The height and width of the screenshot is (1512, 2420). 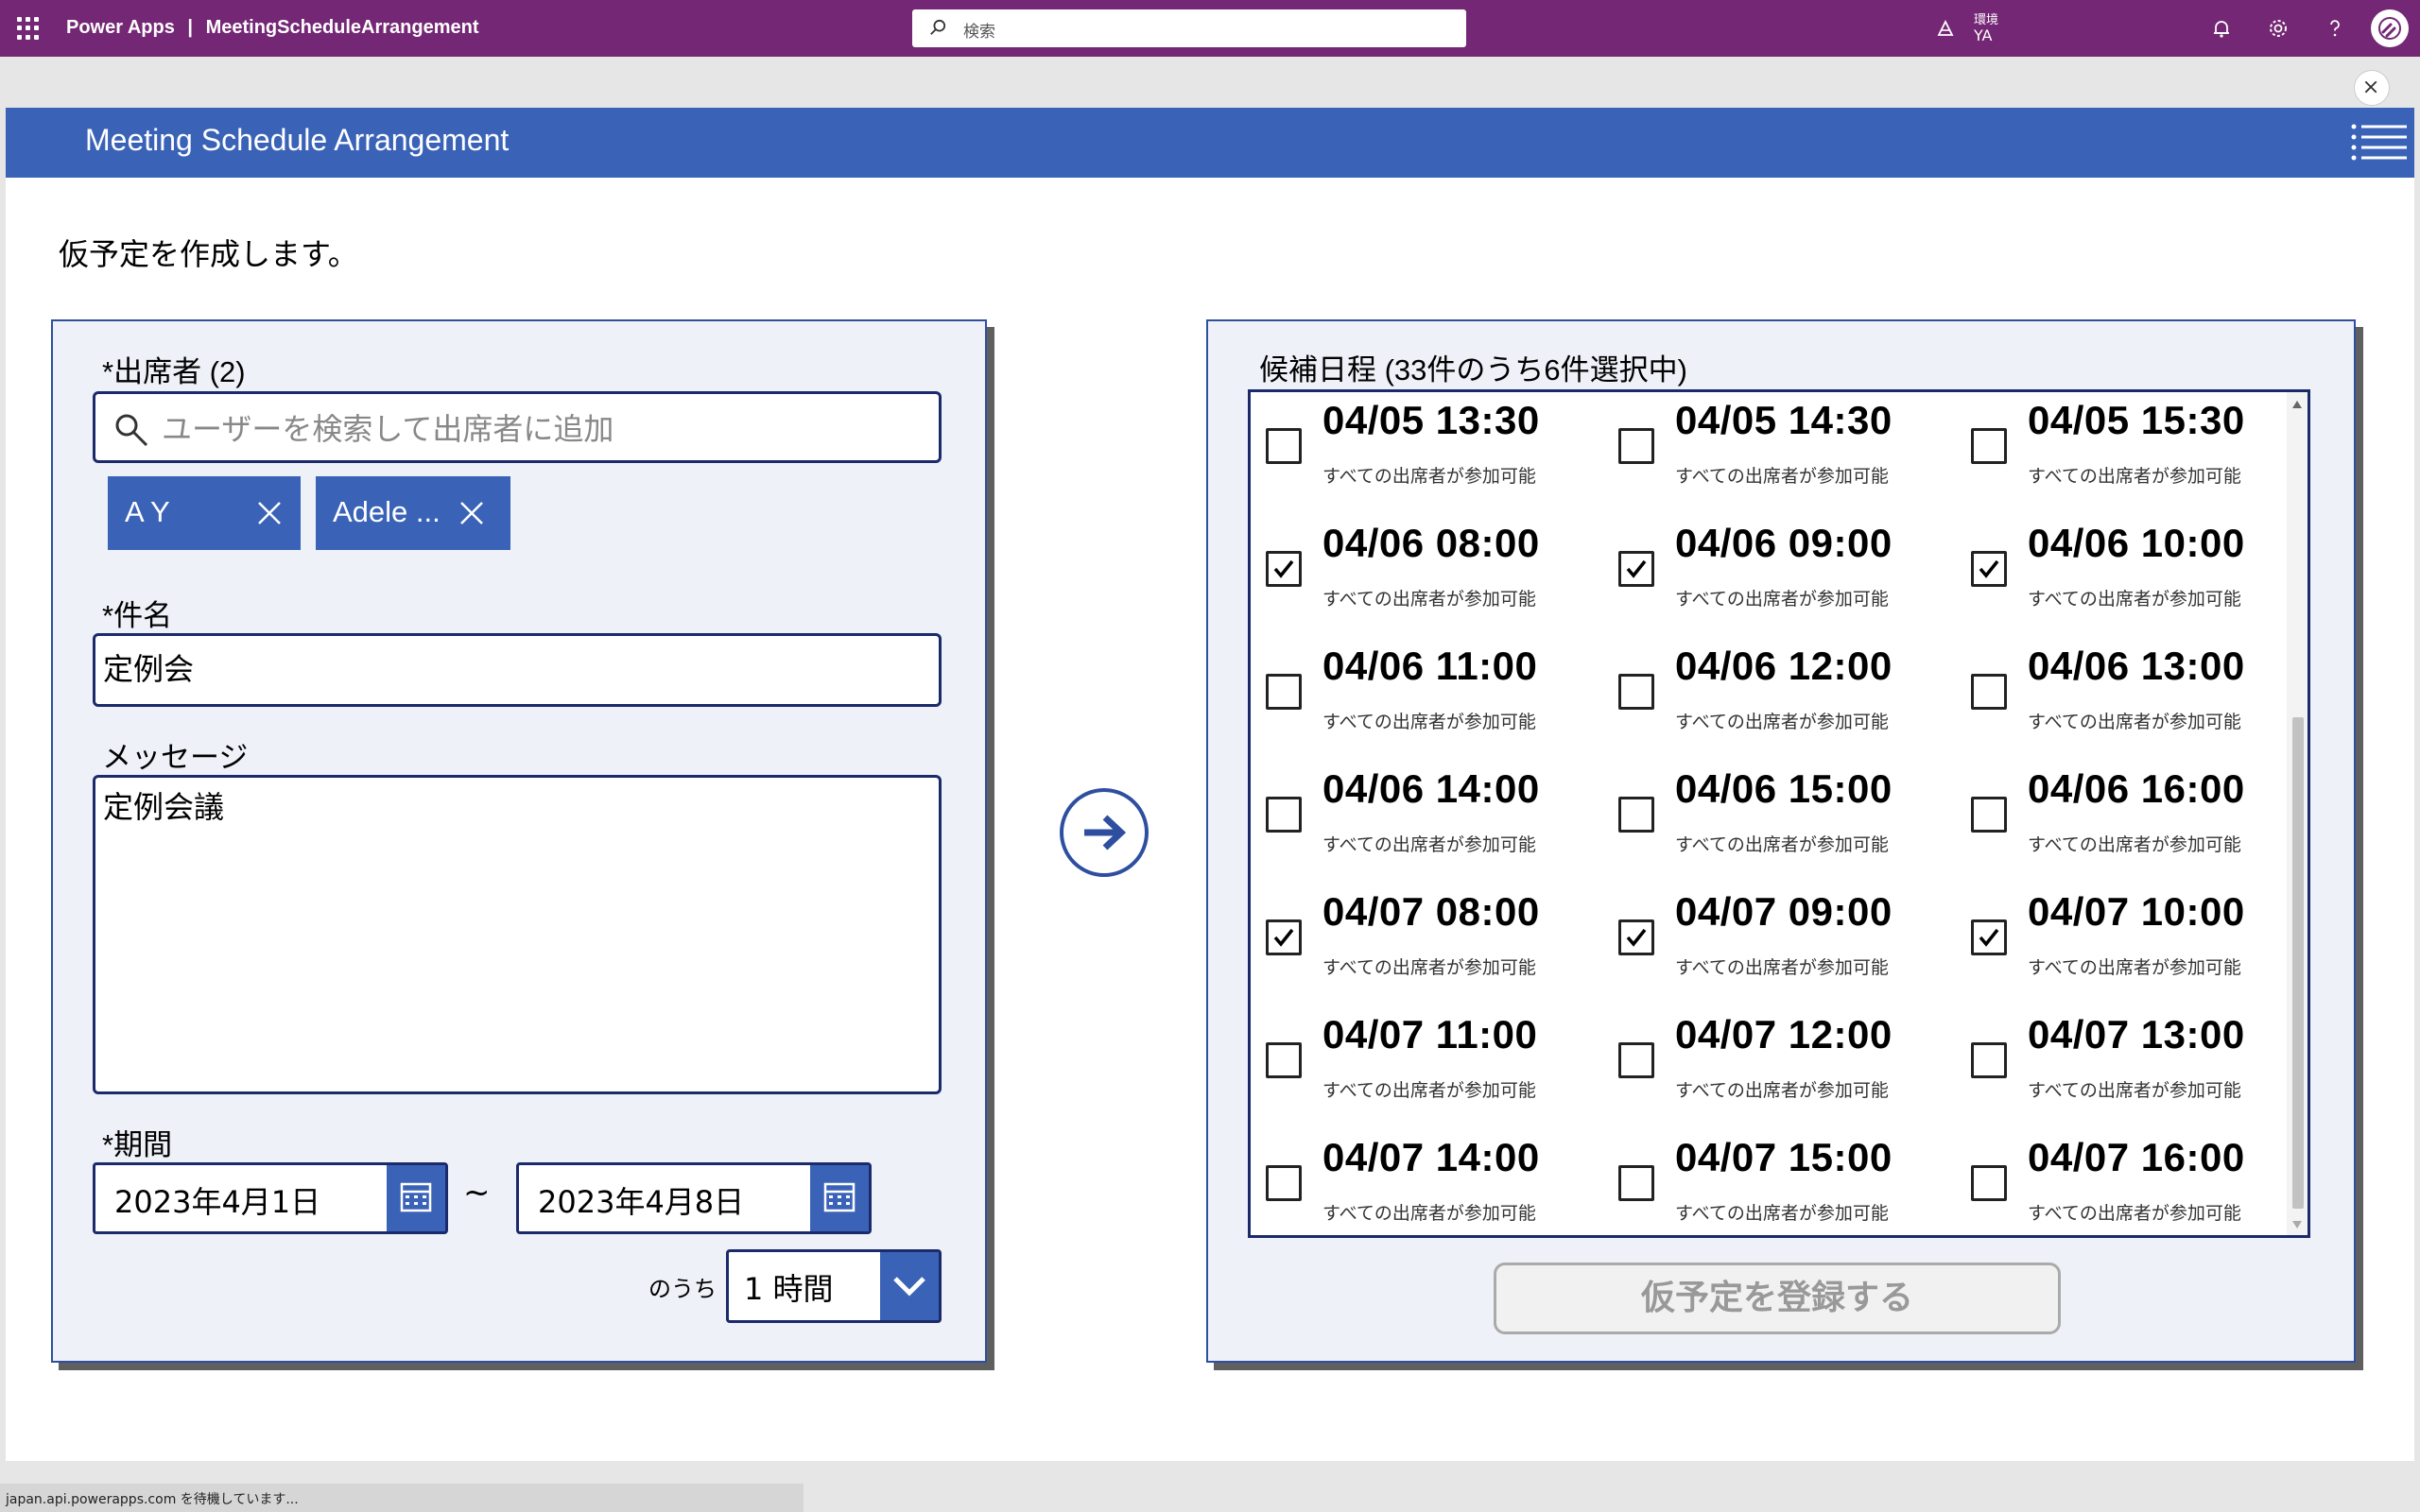 What do you see at coordinates (1421, 1185) in the screenshot?
I see `candidate-slot: 04/07 14:00 すべての出席者が参加可能` at bounding box center [1421, 1185].